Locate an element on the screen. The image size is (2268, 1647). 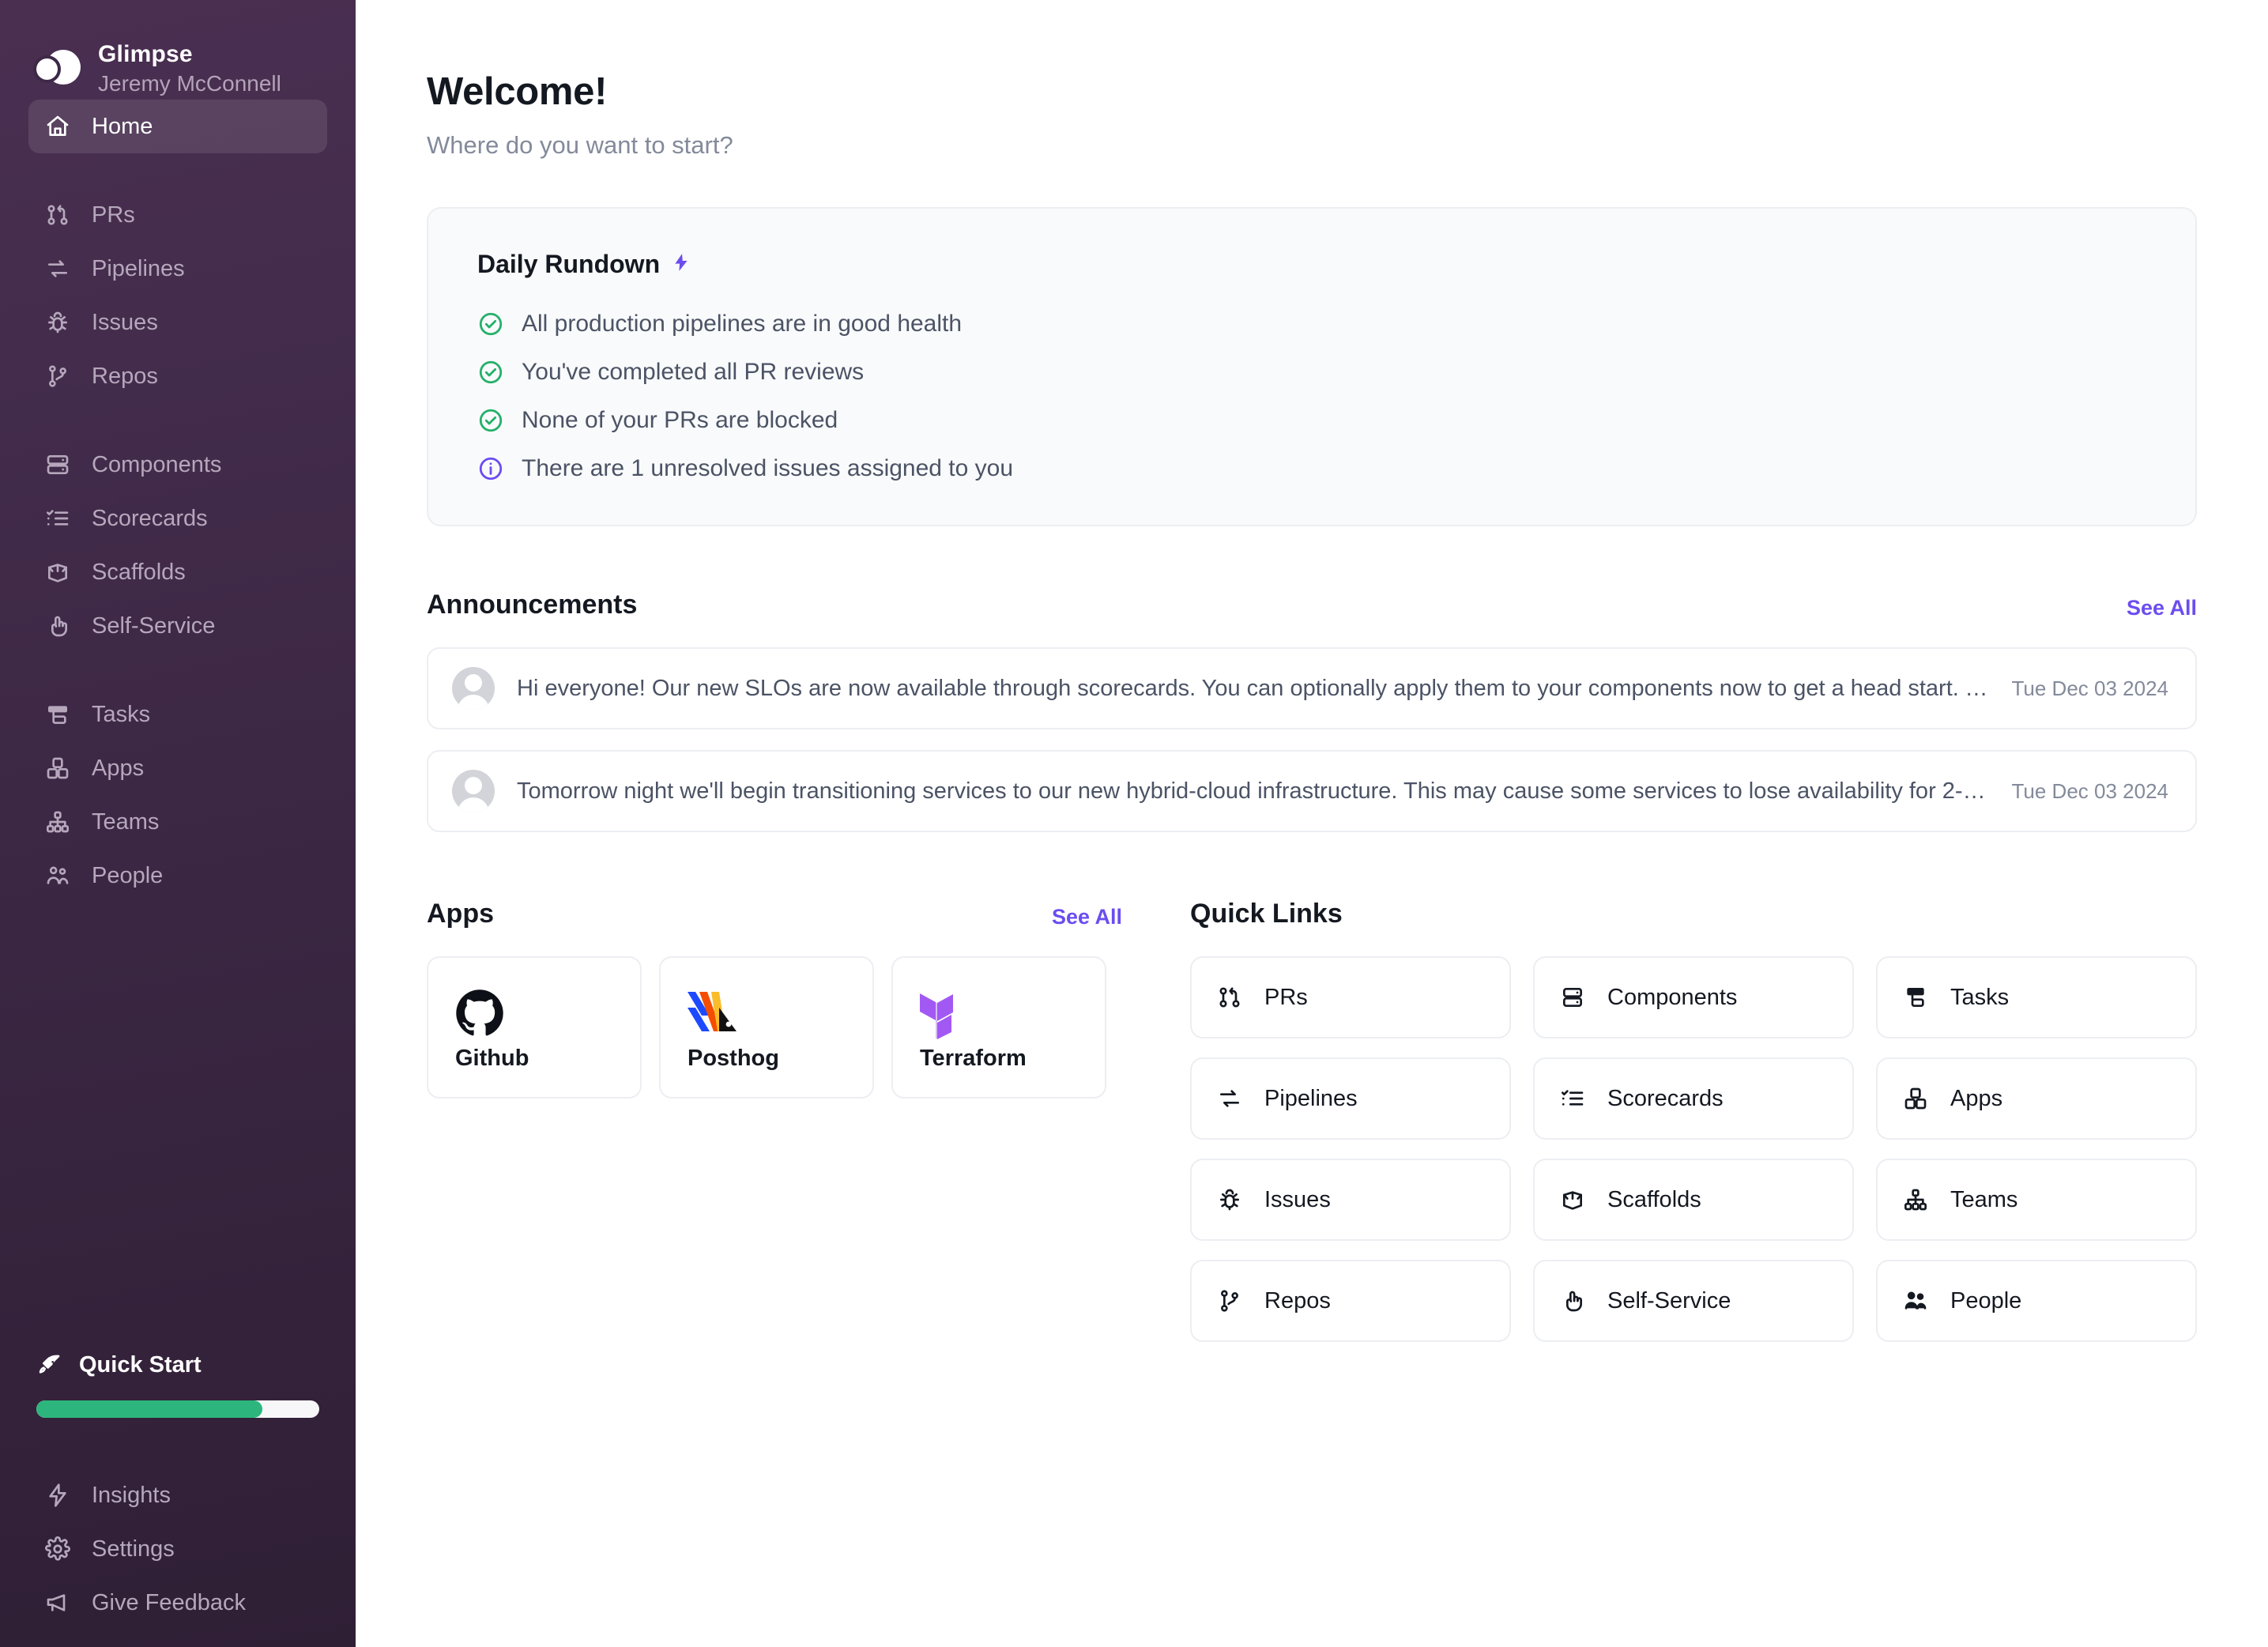
quick-links-header: Quick Links is located at coordinates (1694, 914).